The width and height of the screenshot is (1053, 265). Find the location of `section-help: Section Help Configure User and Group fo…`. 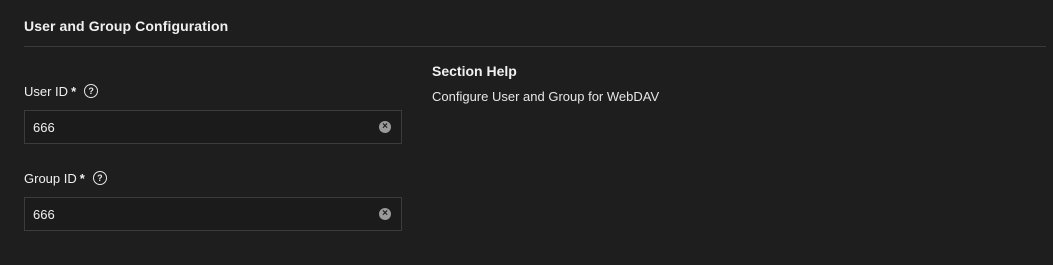

section-help: Section Help Configure User and Group fo… is located at coordinates (732, 83).